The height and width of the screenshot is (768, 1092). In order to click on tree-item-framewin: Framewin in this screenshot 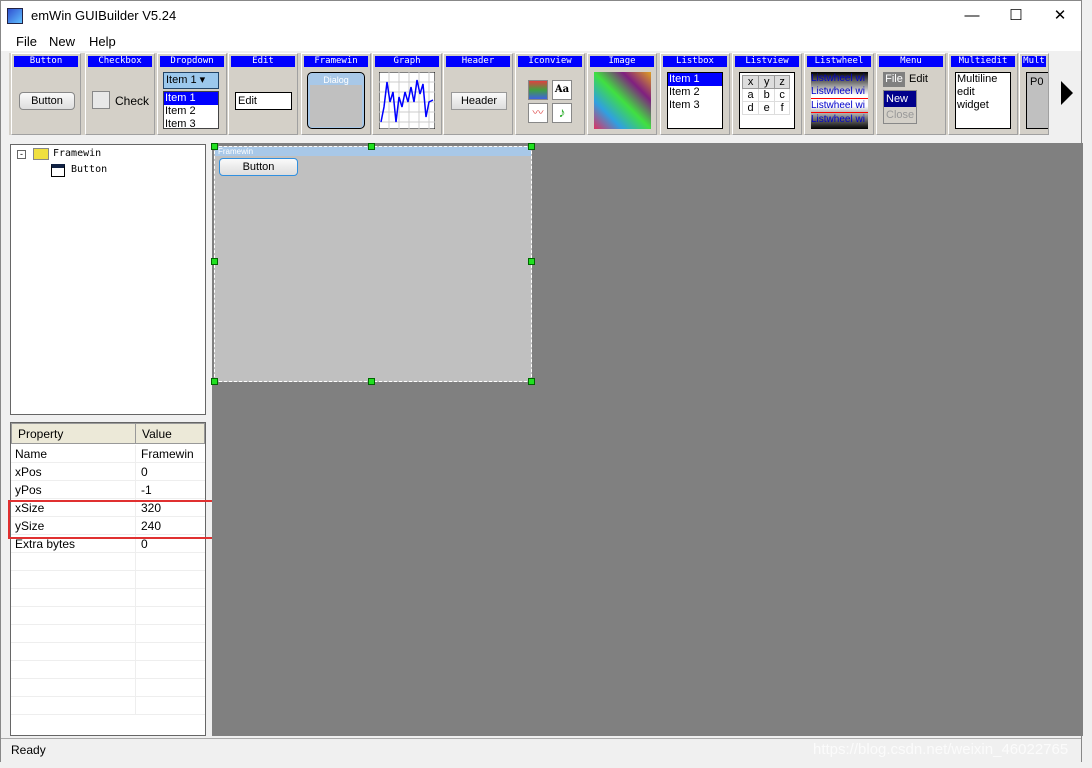, I will do `click(77, 153)`.